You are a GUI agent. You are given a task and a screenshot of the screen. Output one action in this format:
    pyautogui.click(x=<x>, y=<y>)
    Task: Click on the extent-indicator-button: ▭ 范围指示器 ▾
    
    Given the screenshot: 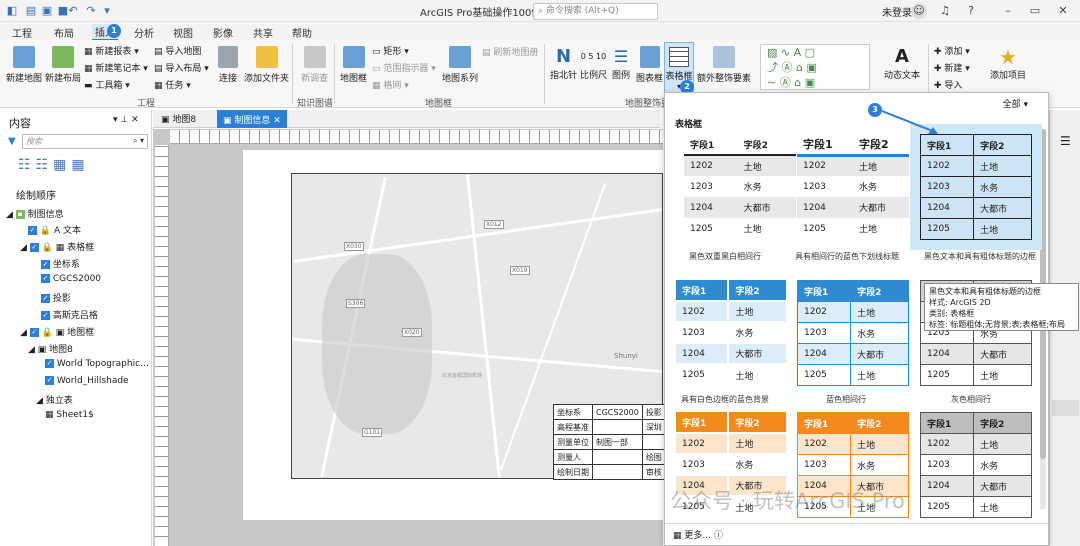 What is the action you would take?
    pyautogui.click(x=404, y=67)
    